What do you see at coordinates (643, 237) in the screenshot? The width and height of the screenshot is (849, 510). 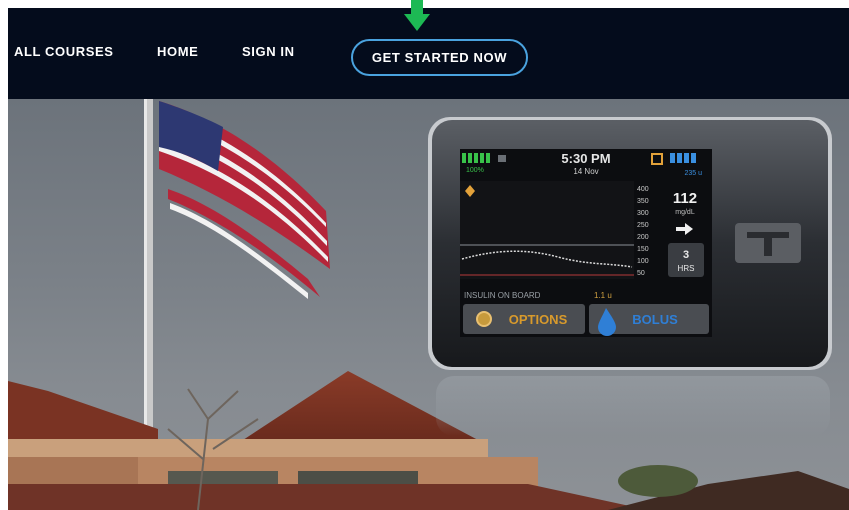 I see `scale-label: 200` at bounding box center [643, 237].